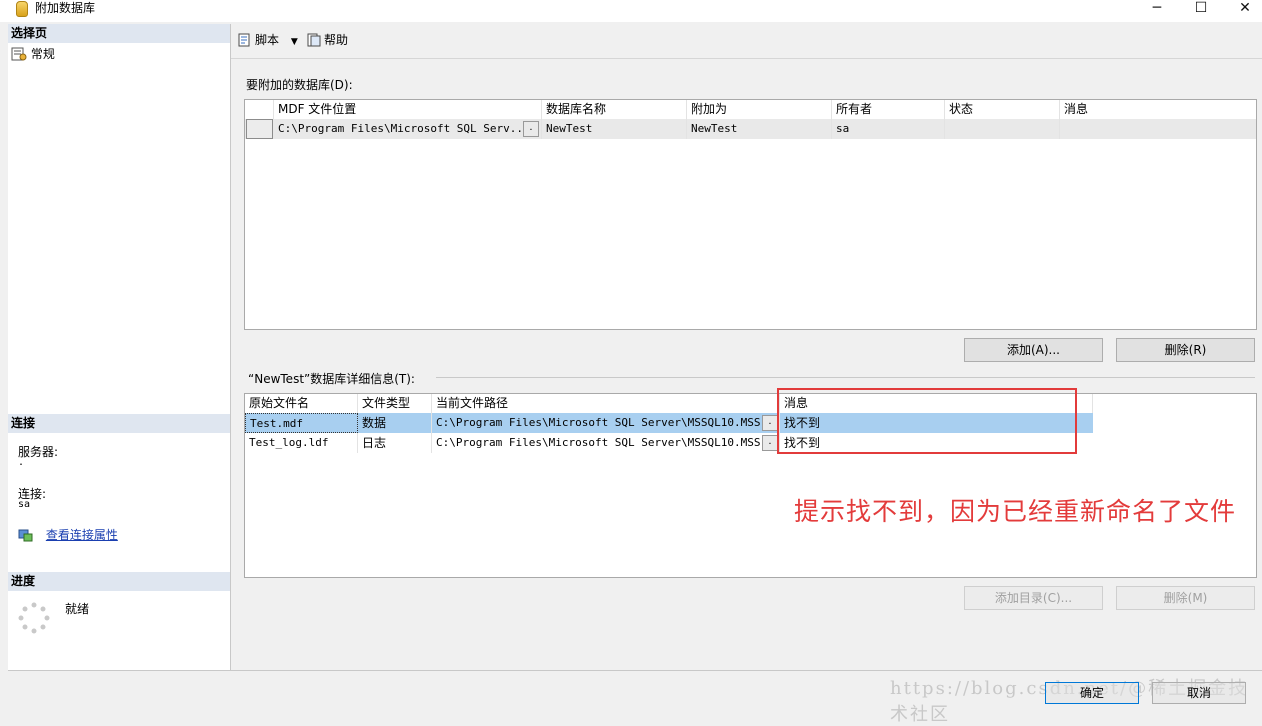 The height and width of the screenshot is (726, 1262). What do you see at coordinates (259, 129) in the screenshot?
I see `row-selector` at bounding box center [259, 129].